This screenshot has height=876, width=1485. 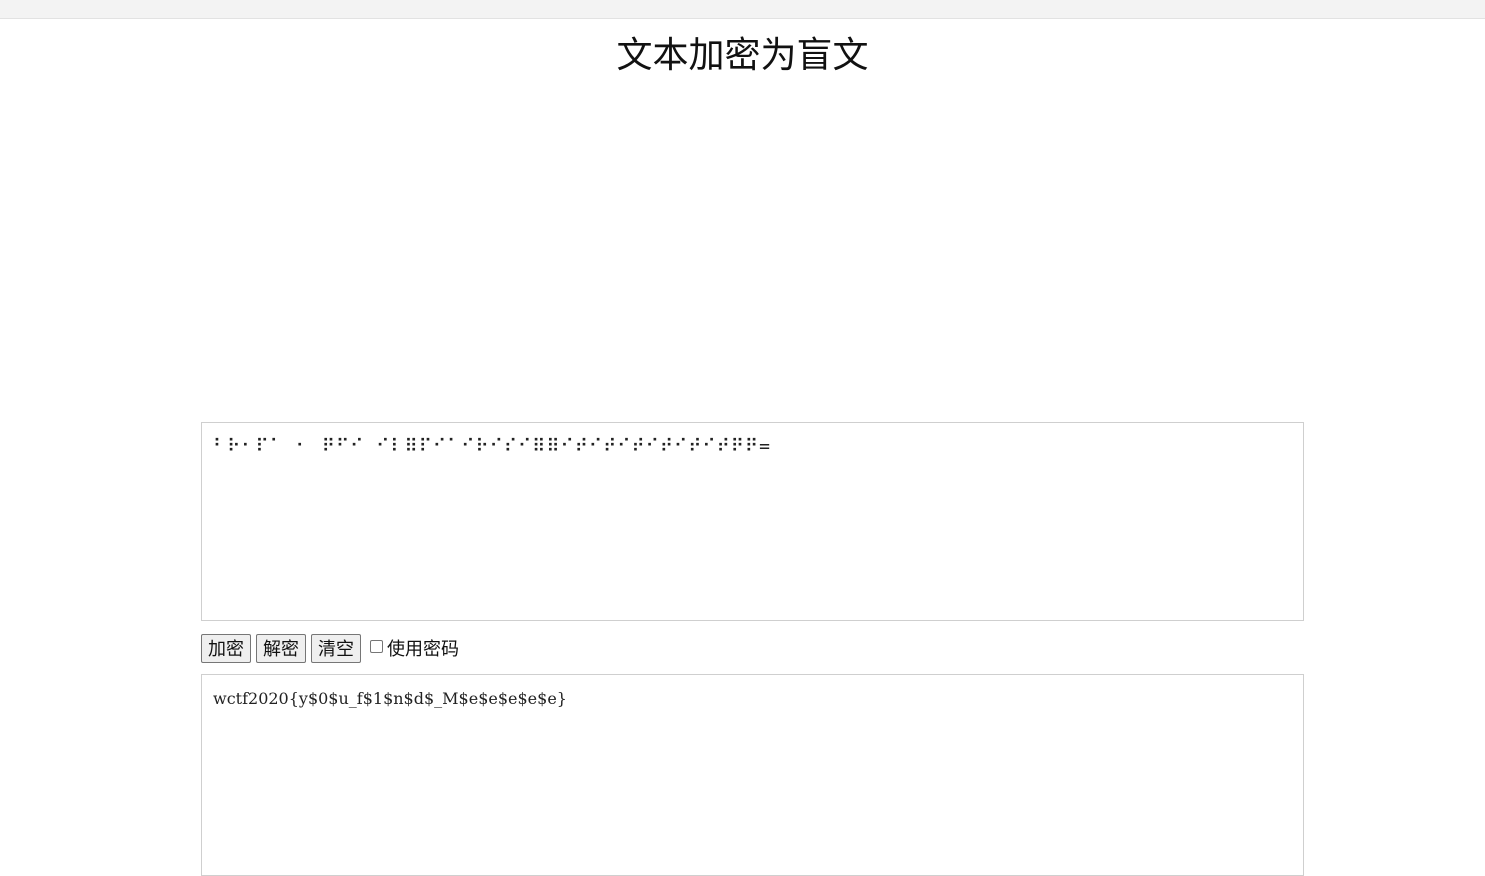 I want to click on use-password-option: 使用密码, so click(x=414, y=648).